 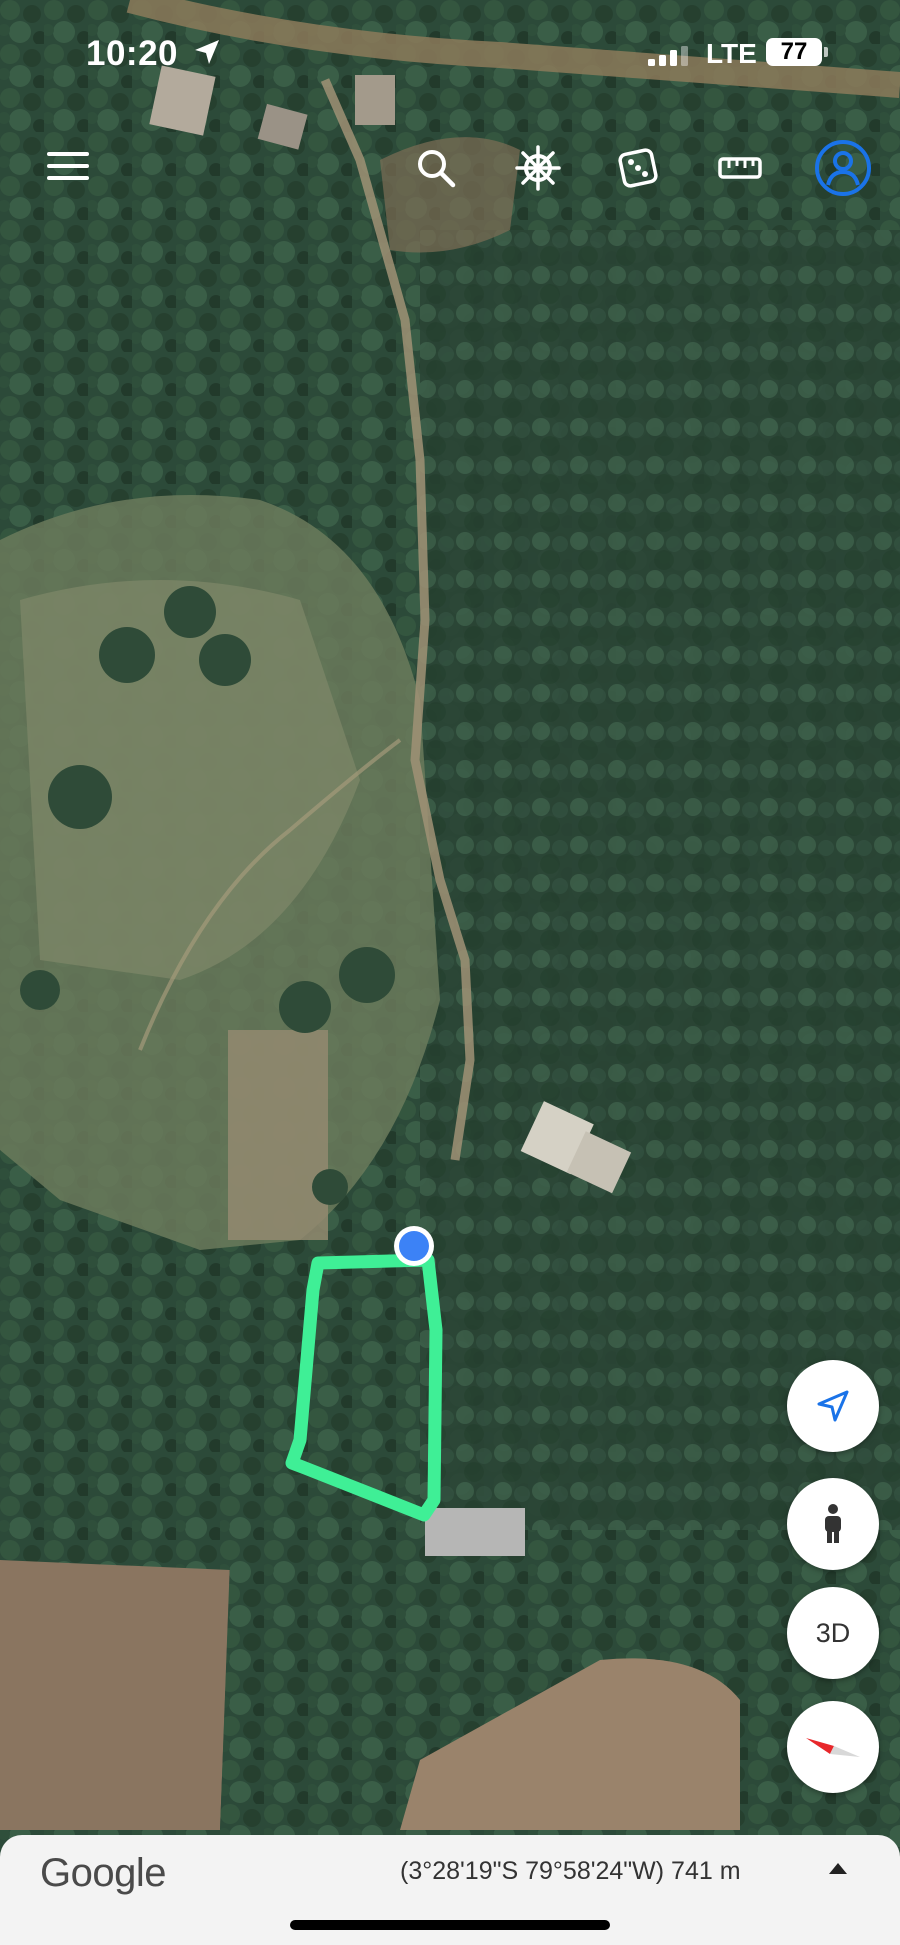 I want to click on home-indicator, so click(x=450, y=1925).